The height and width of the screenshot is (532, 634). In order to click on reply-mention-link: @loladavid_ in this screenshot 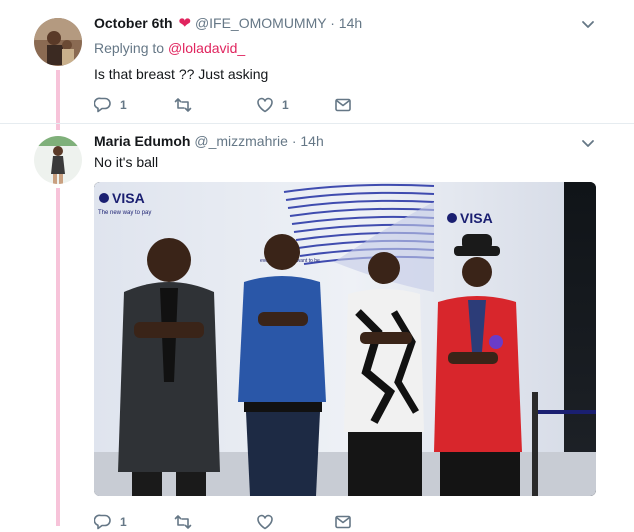, I will do `click(206, 48)`.